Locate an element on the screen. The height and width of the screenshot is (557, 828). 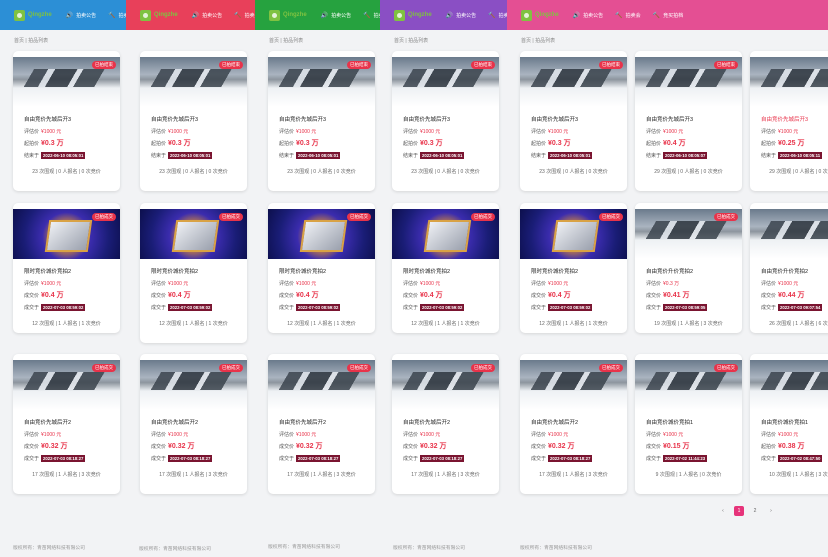
page-1-button: 1 is located at coordinates (739, 511).